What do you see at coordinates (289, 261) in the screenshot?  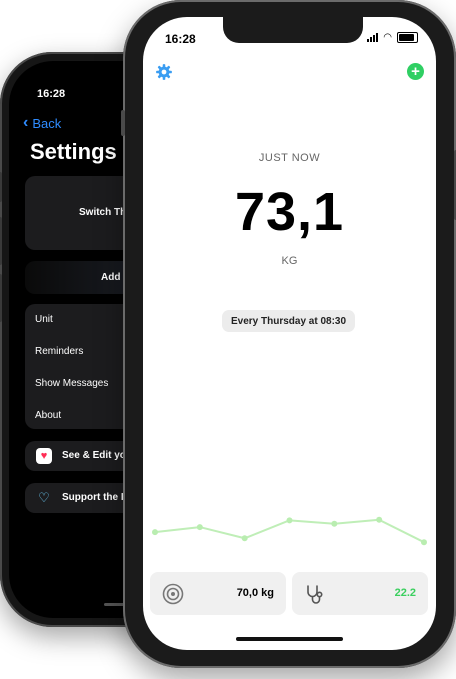 I see `weight-unit: KG` at bounding box center [289, 261].